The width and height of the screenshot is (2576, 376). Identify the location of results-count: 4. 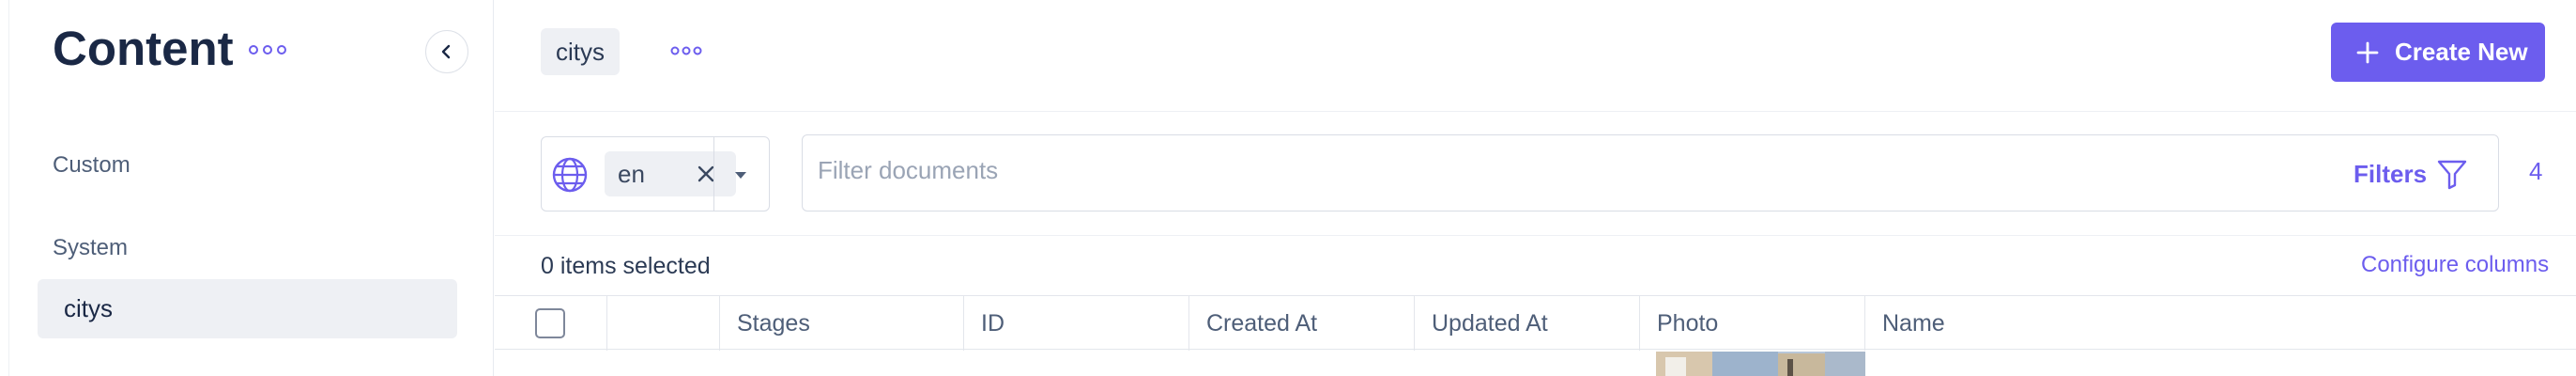
(2536, 171).